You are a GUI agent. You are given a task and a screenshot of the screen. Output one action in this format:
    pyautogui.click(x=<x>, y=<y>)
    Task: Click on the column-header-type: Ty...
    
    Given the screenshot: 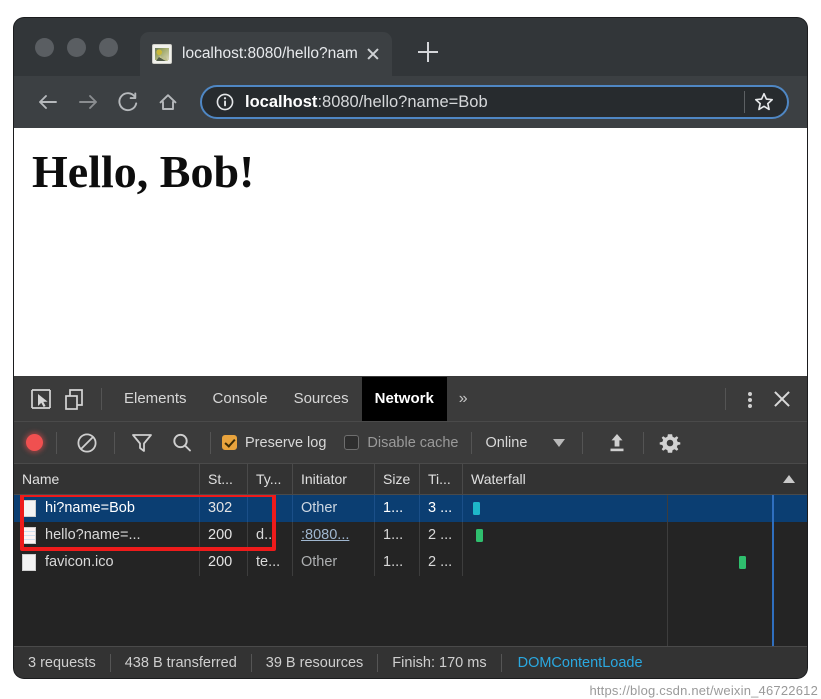 What is the action you would take?
    pyautogui.click(x=270, y=479)
    